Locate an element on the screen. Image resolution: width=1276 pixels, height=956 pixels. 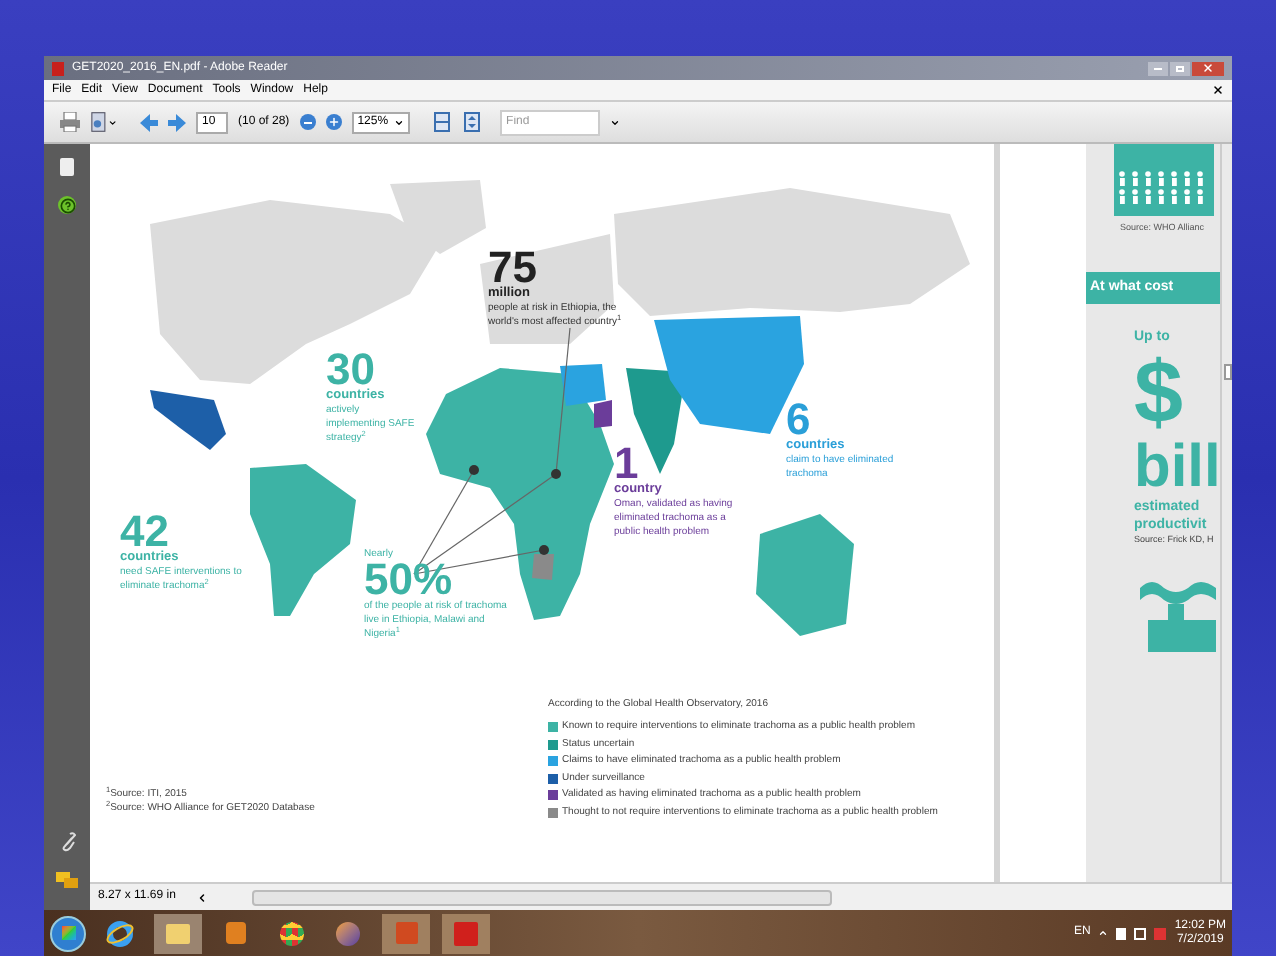
plus-icon is located at coordinates (333, 122).